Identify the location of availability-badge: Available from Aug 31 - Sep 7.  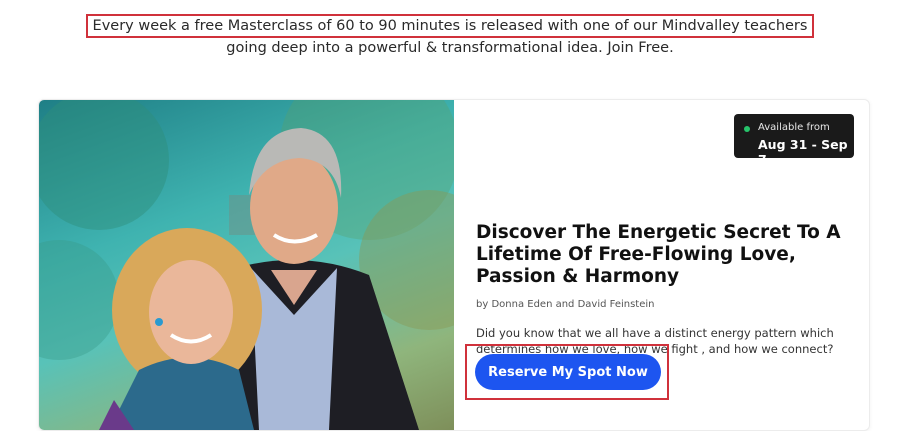
(794, 140).